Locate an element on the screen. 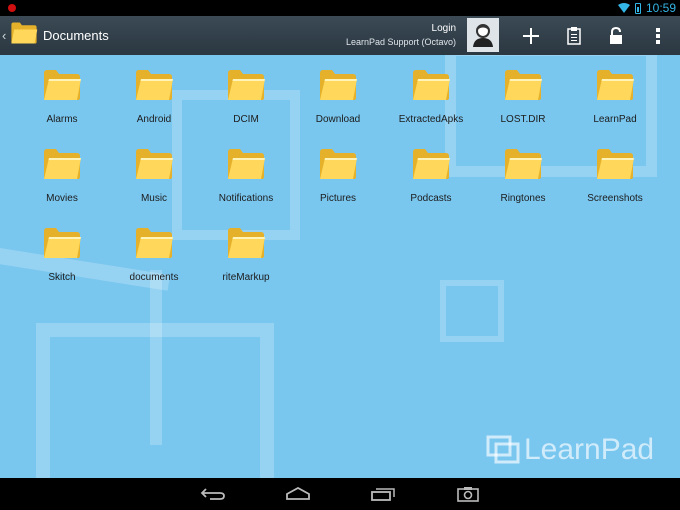 The width and height of the screenshot is (680, 510). folder-item-android: Android is located at coordinates (154, 98).